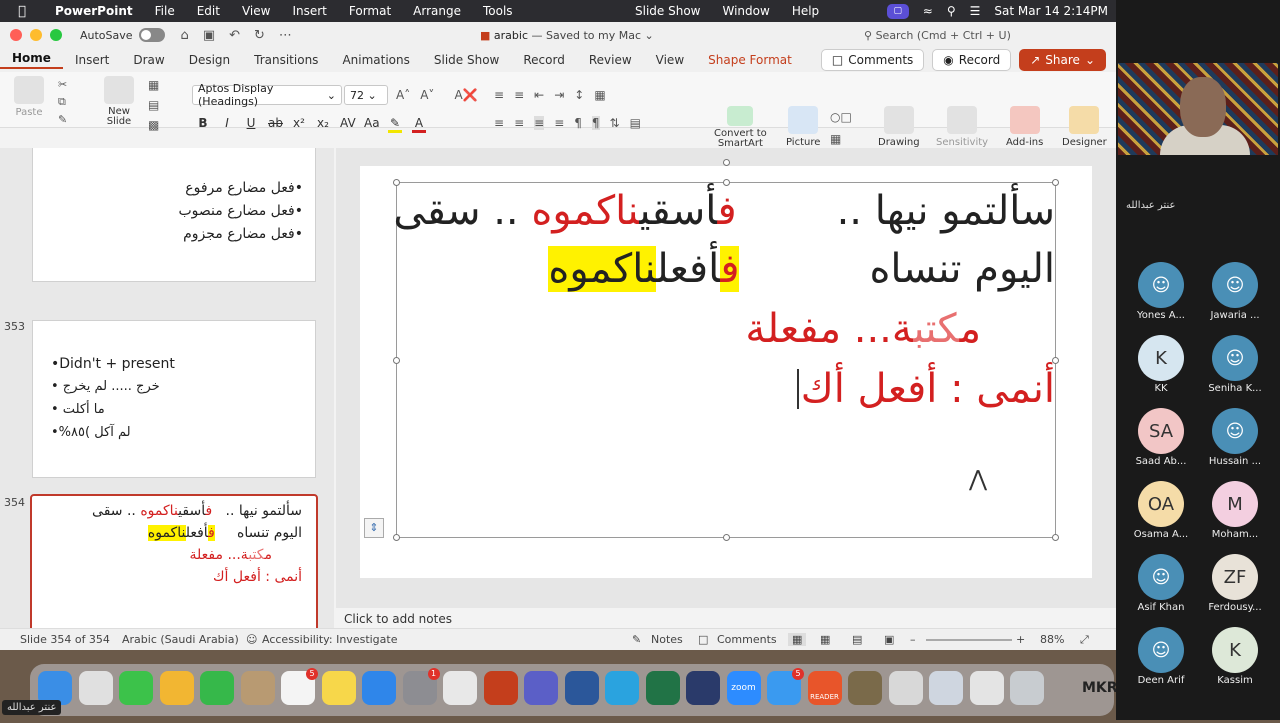 The width and height of the screenshot is (1280, 723). I want to click on proofing-language: Arabic (Saudi Arabia), so click(180, 639).